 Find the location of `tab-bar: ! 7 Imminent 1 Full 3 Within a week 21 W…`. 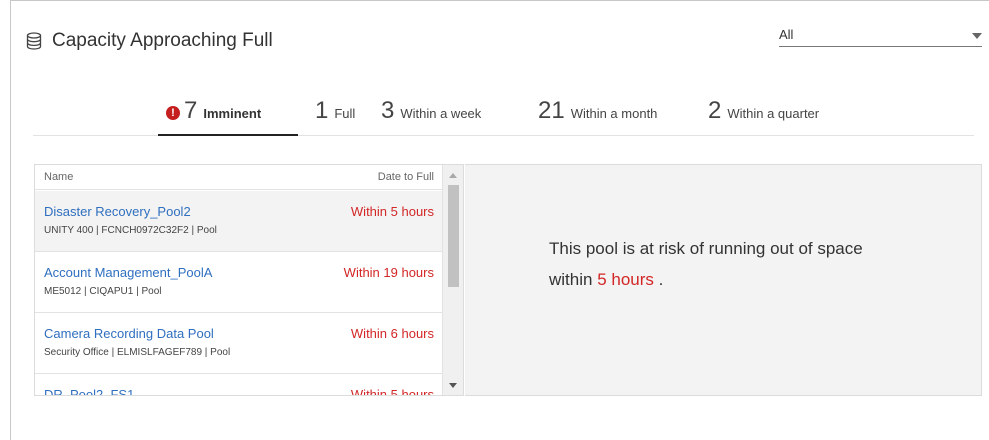

tab-bar: ! 7 Imminent 1 Full 3 Within a week 21 W… is located at coordinates (503, 115).